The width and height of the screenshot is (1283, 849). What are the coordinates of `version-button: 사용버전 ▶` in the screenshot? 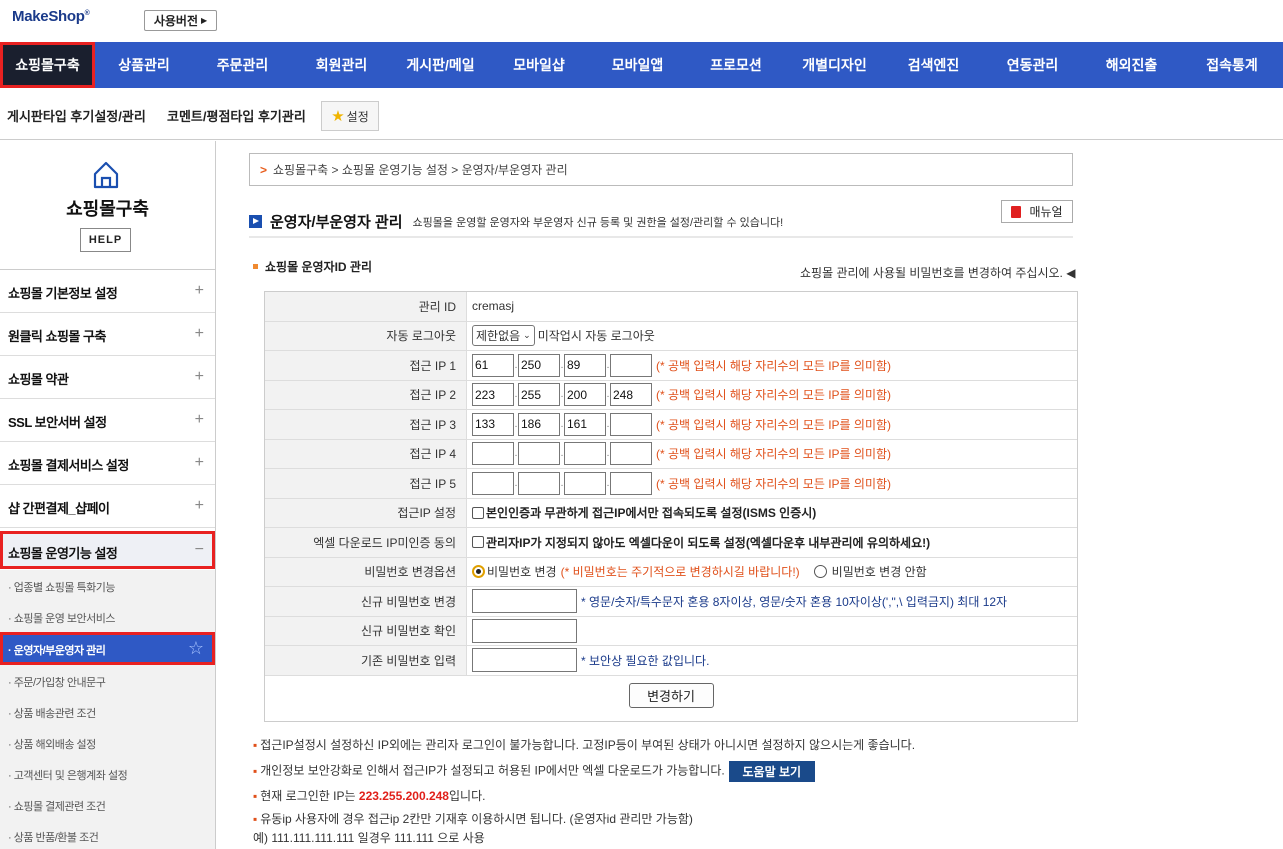 It's located at (180, 20).